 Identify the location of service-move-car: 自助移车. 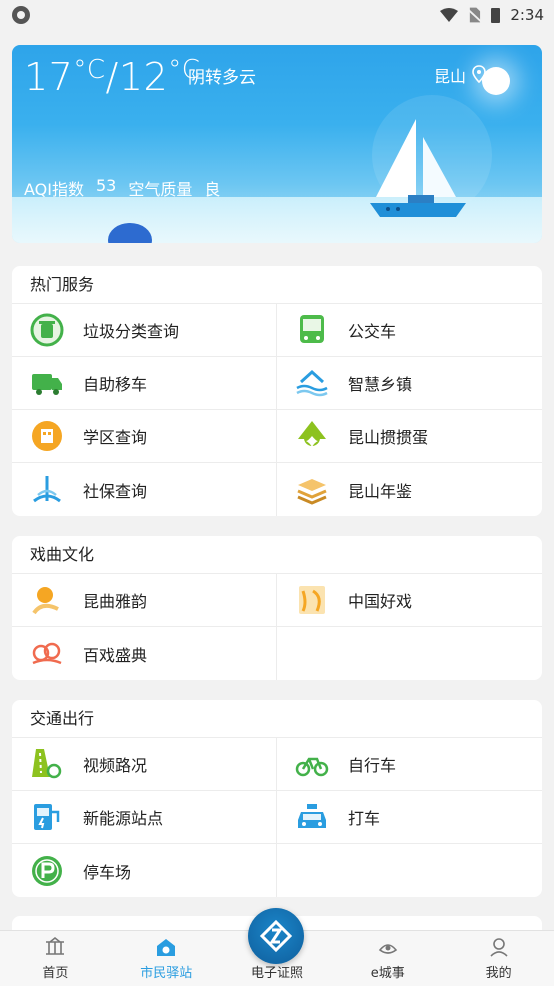
(144, 383).